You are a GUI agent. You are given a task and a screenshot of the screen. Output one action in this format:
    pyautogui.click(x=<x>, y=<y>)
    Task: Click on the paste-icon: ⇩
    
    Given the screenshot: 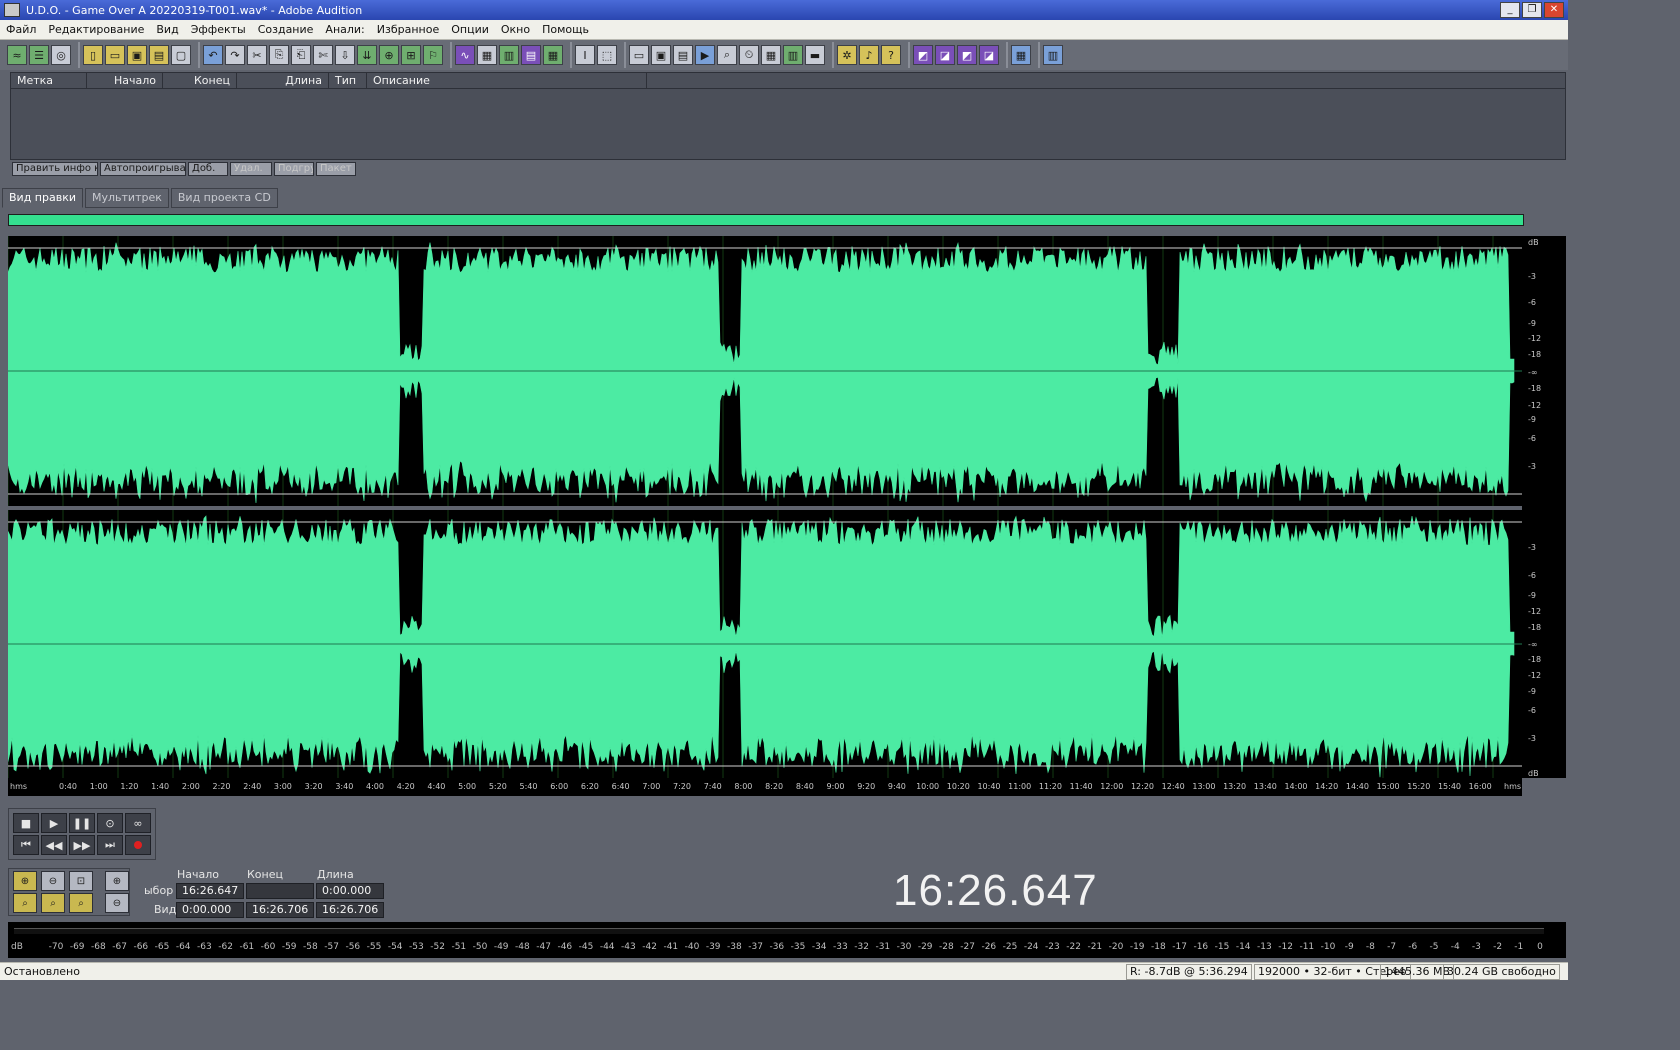 What is the action you would take?
    pyautogui.click(x=345, y=55)
    